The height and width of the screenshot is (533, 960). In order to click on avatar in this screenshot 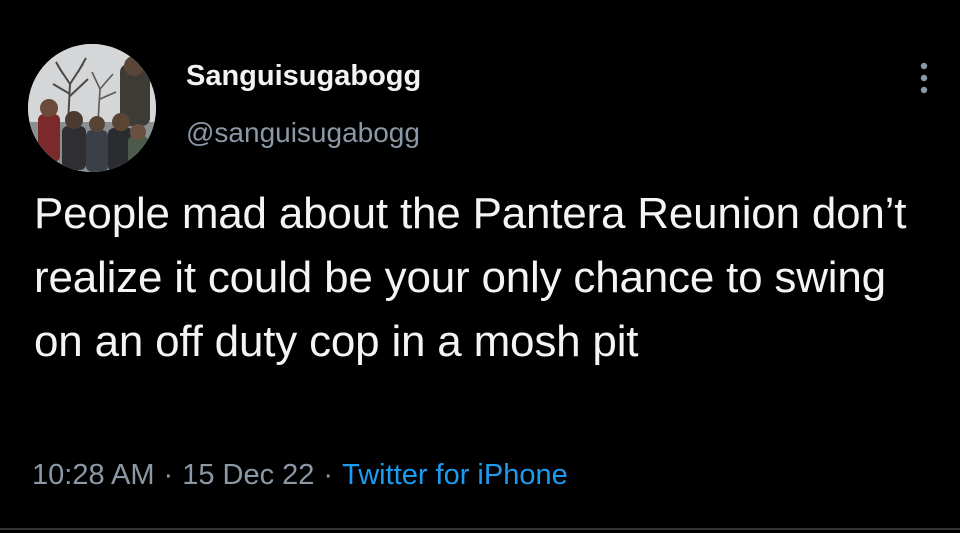, I will do `click(92, 108)`.